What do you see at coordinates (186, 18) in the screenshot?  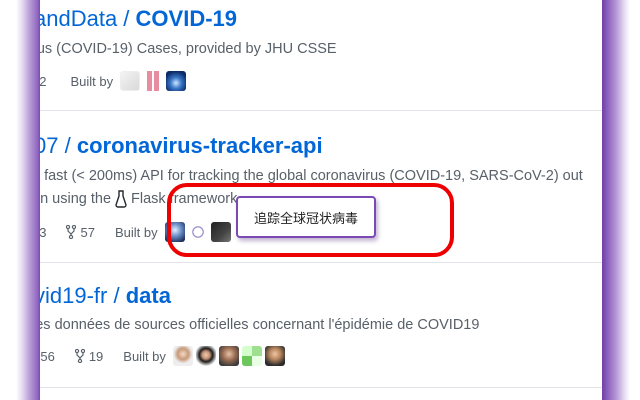 I see `repo-name: COVID-19` at bounding box center [186, 18].